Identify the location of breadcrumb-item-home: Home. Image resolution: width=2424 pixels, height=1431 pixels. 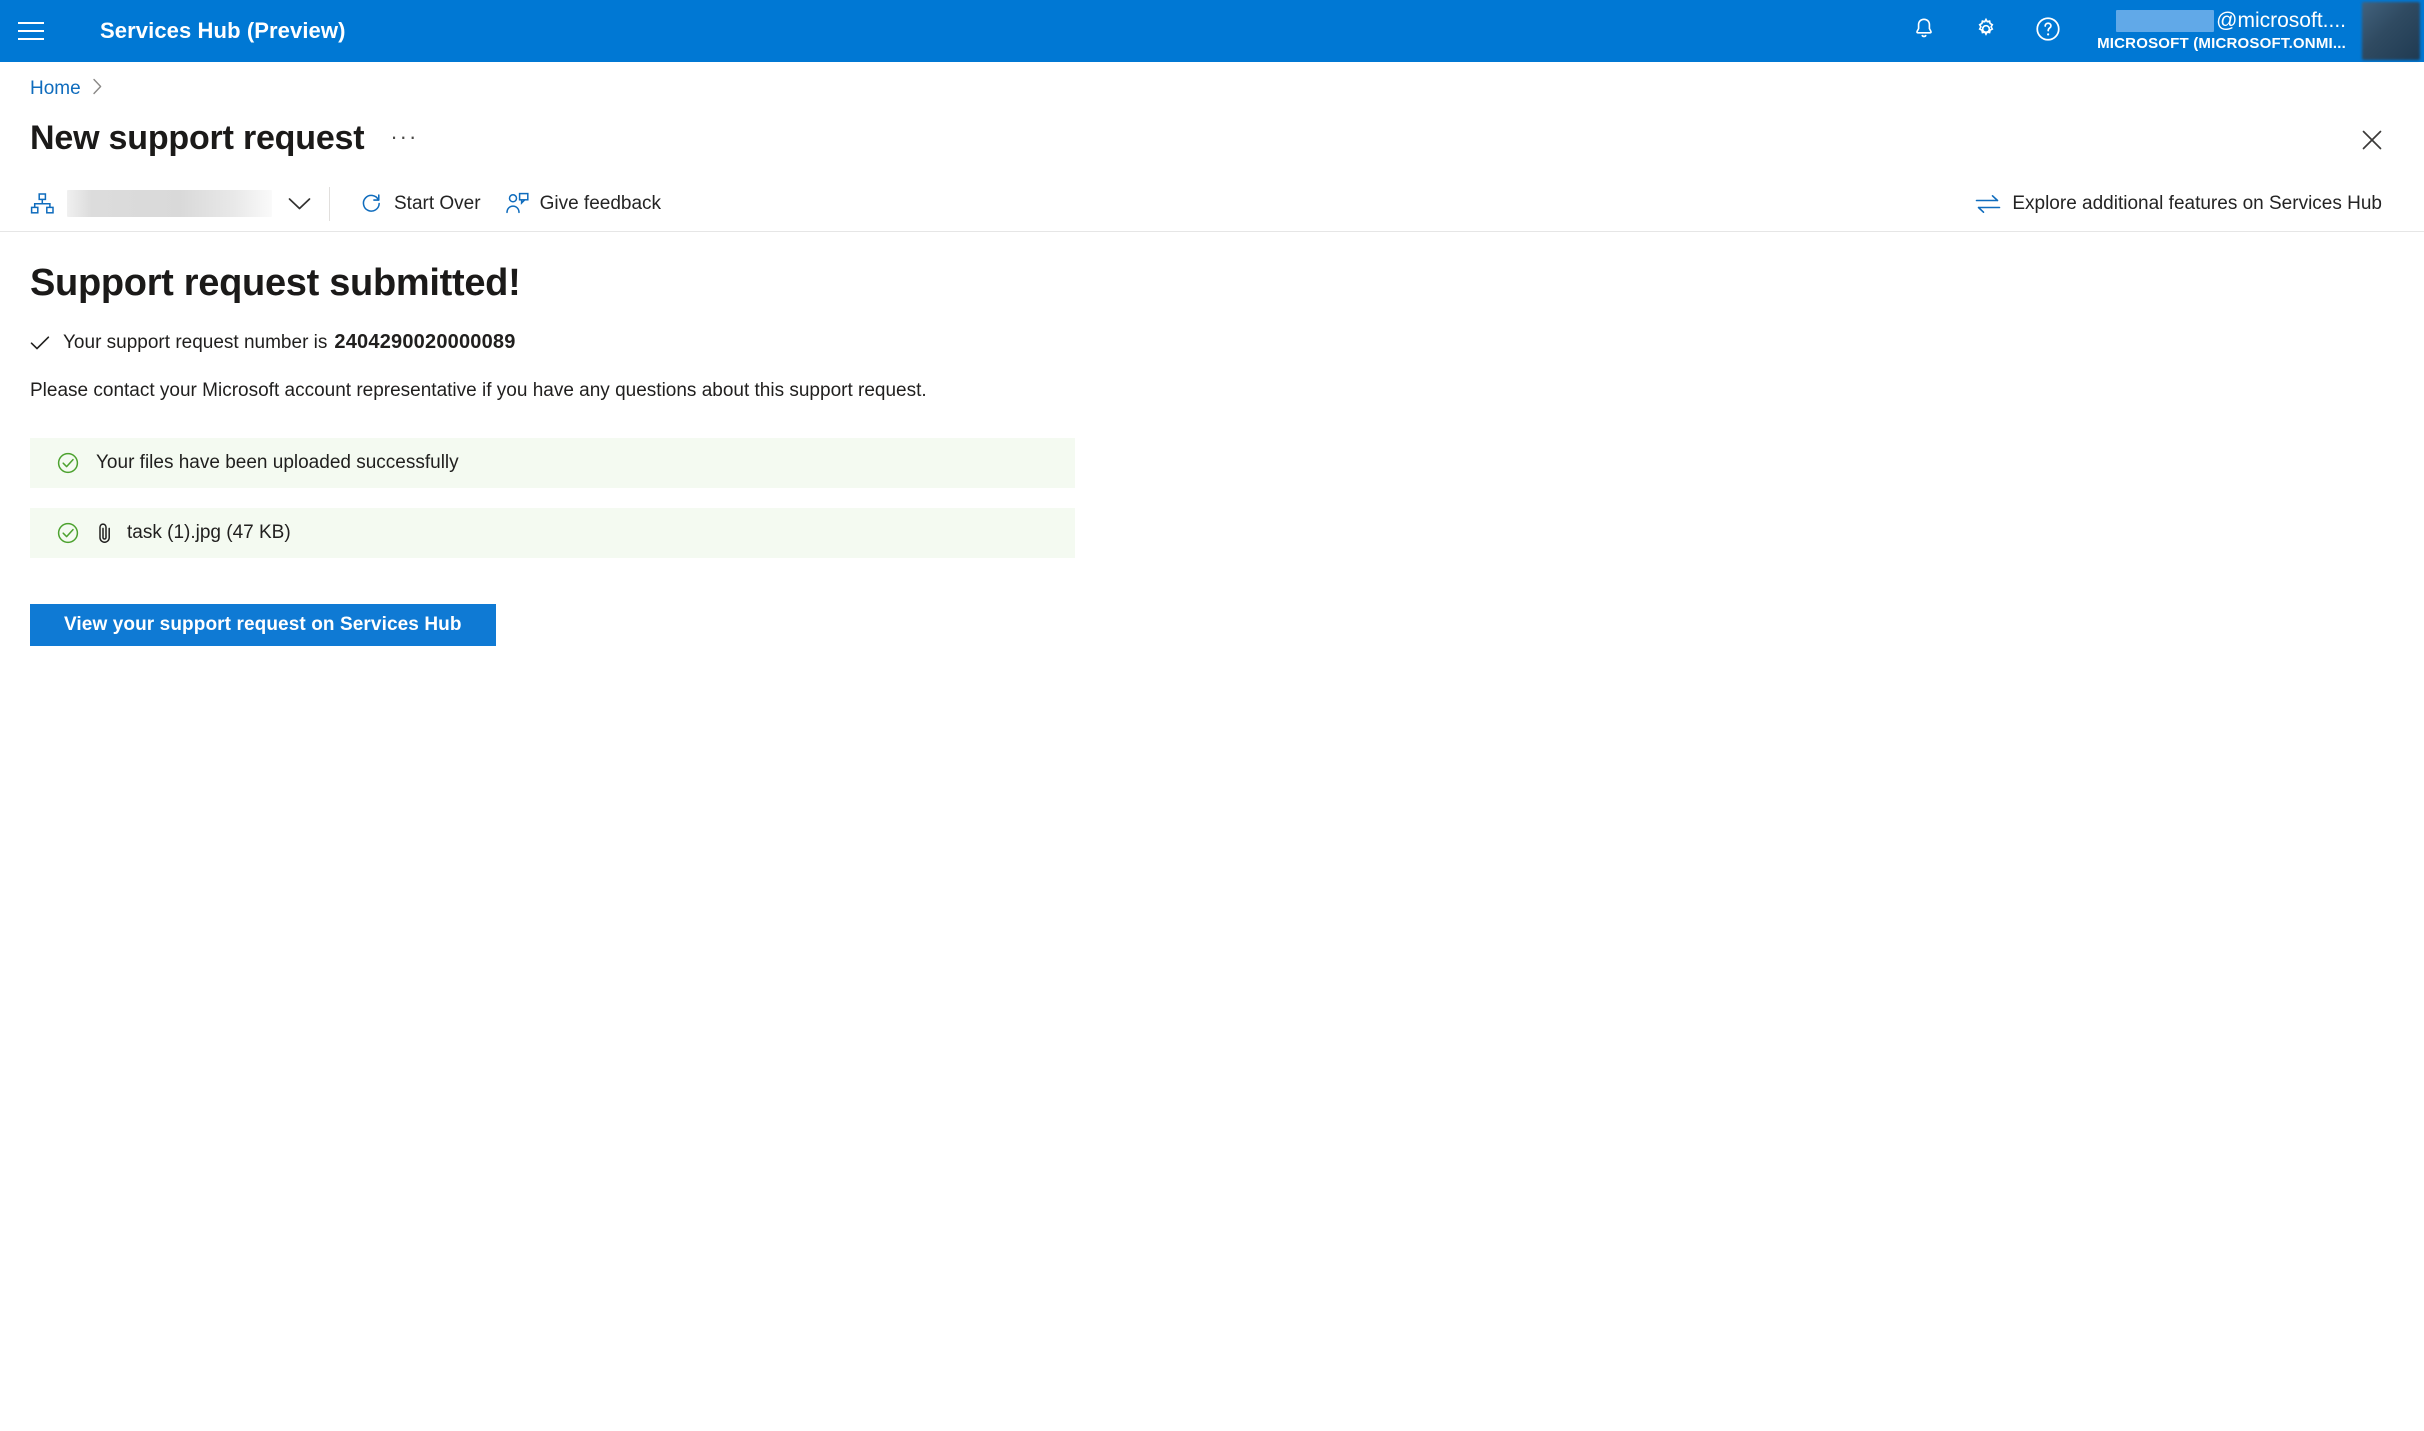
(55, 89).